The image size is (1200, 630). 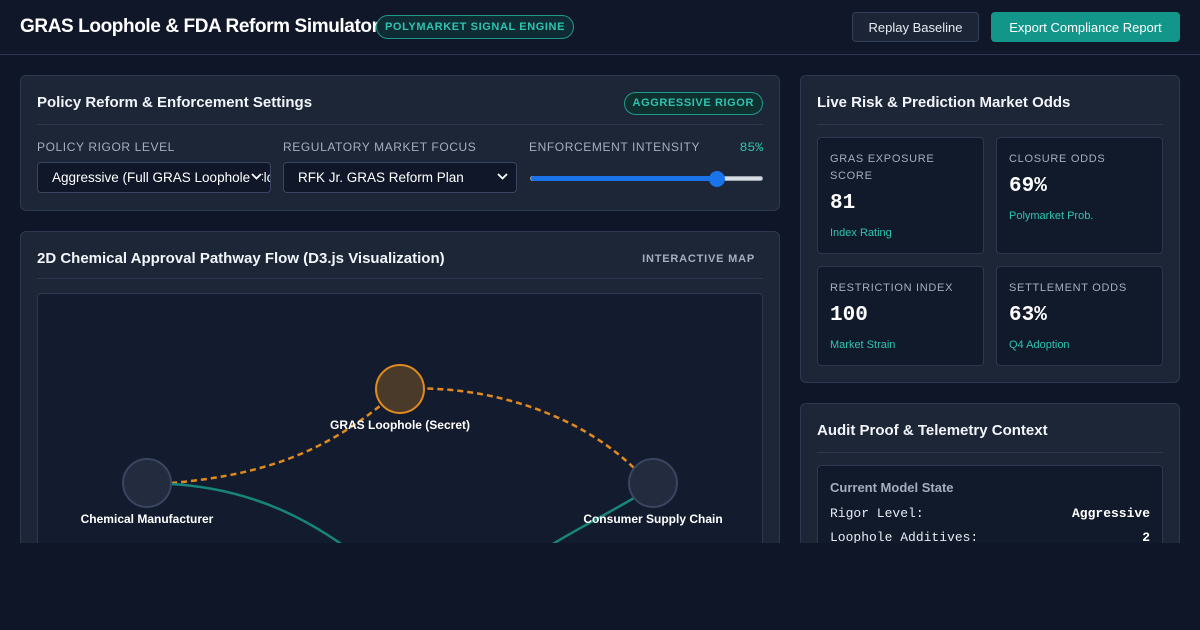 I want to click on rigor-badge: AGGRESSIVE RIGOR, so click(x=693, y=103).